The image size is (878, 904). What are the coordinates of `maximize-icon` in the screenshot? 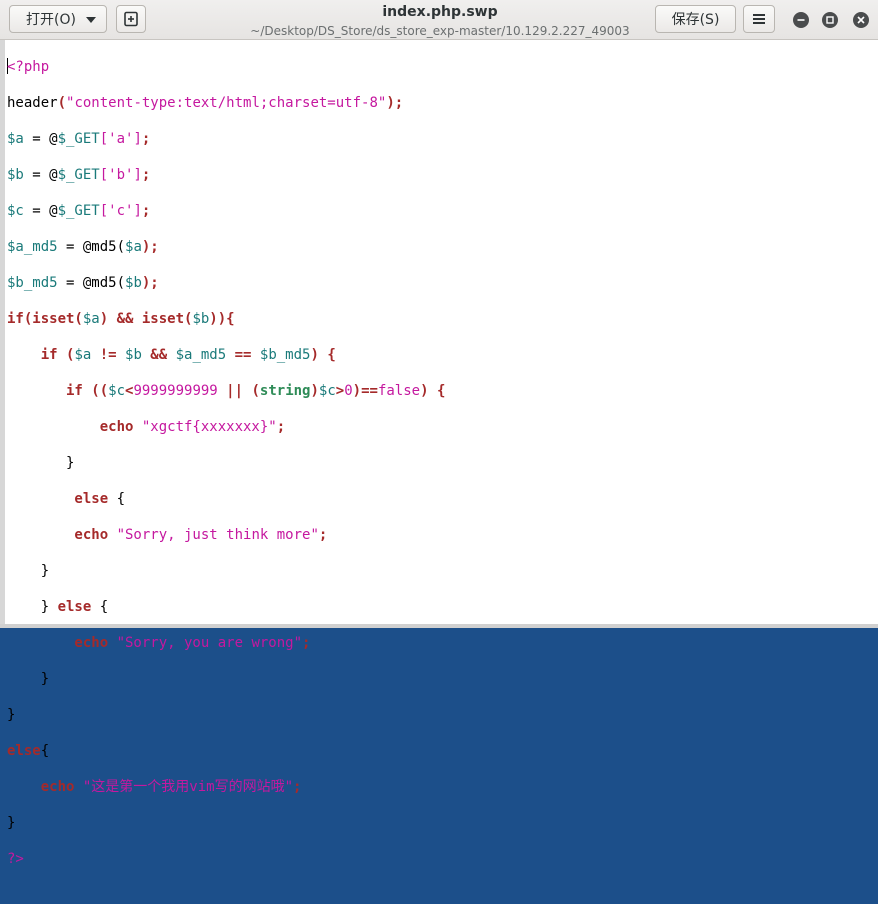 It's located at (830, 20).